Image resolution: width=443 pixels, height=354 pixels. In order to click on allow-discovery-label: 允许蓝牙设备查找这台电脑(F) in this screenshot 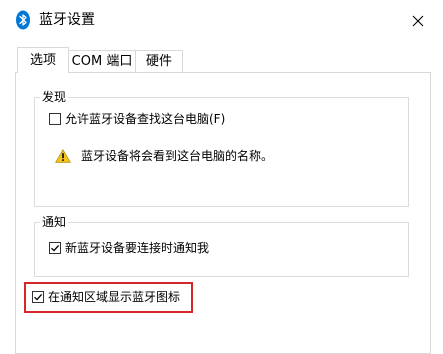, I will do `click(145, 119)`.